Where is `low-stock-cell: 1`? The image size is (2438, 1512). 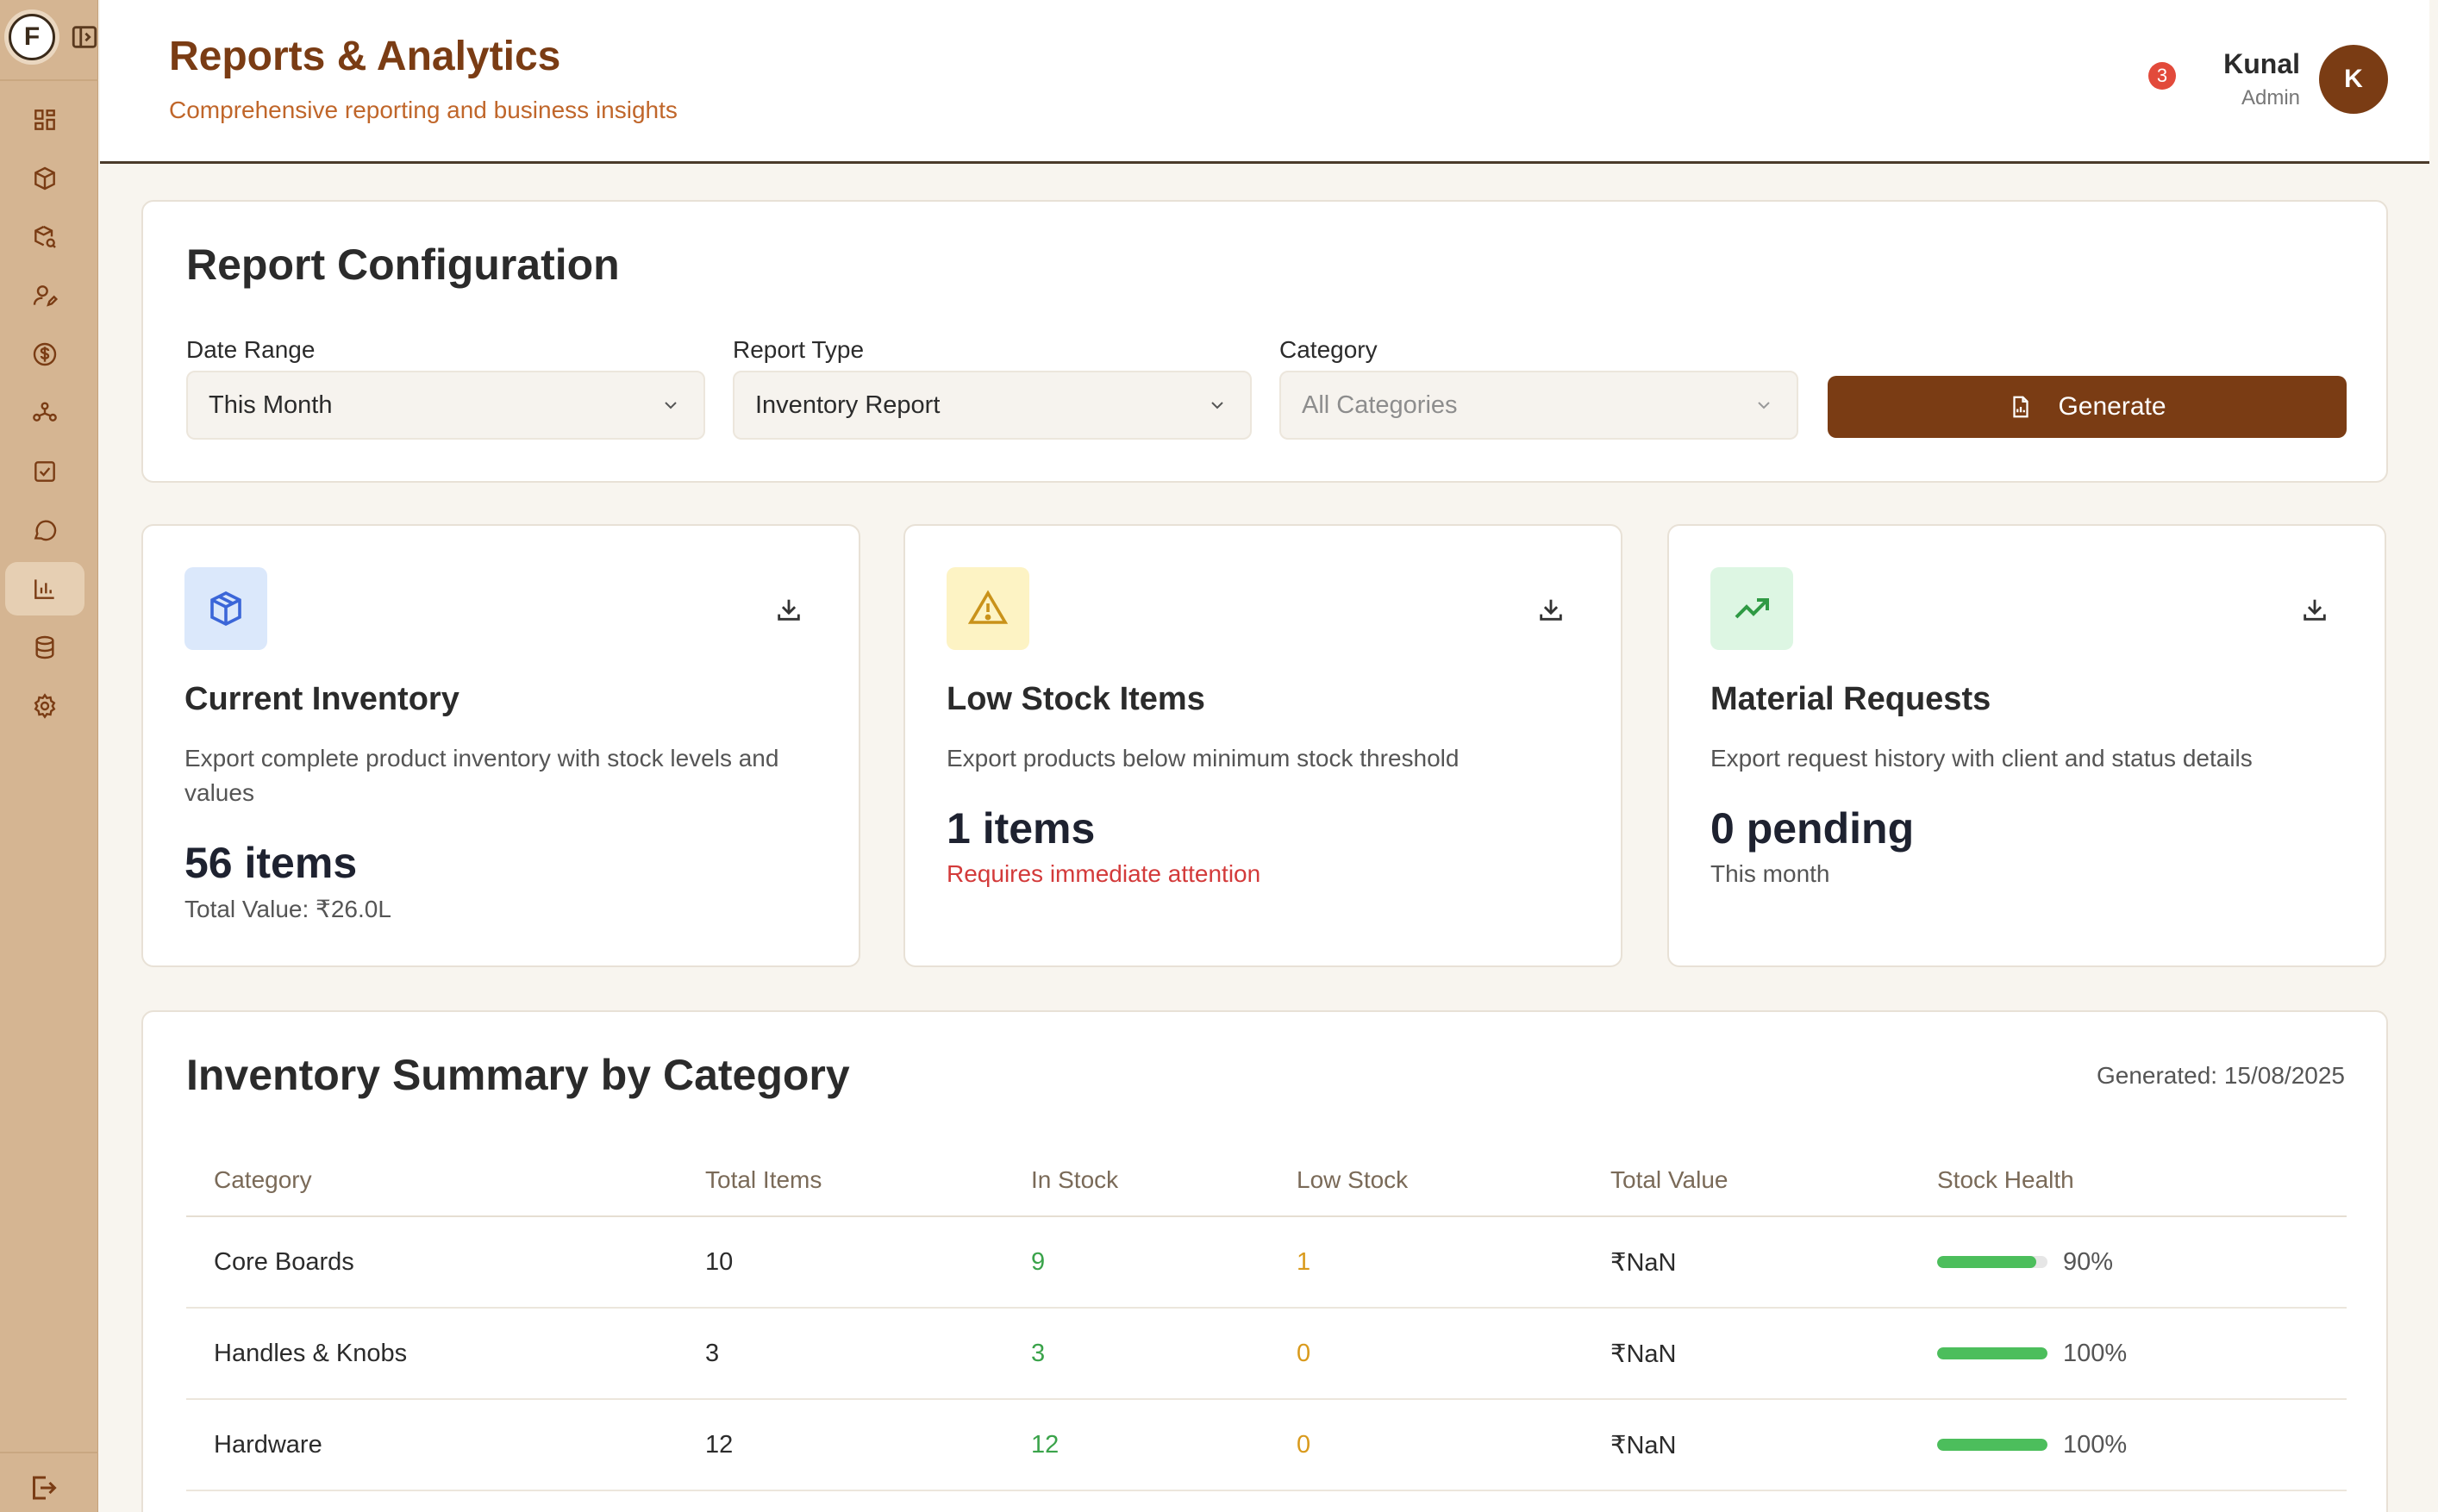
low-stock-cell: 1 is located at coordinates (1304, 1261).